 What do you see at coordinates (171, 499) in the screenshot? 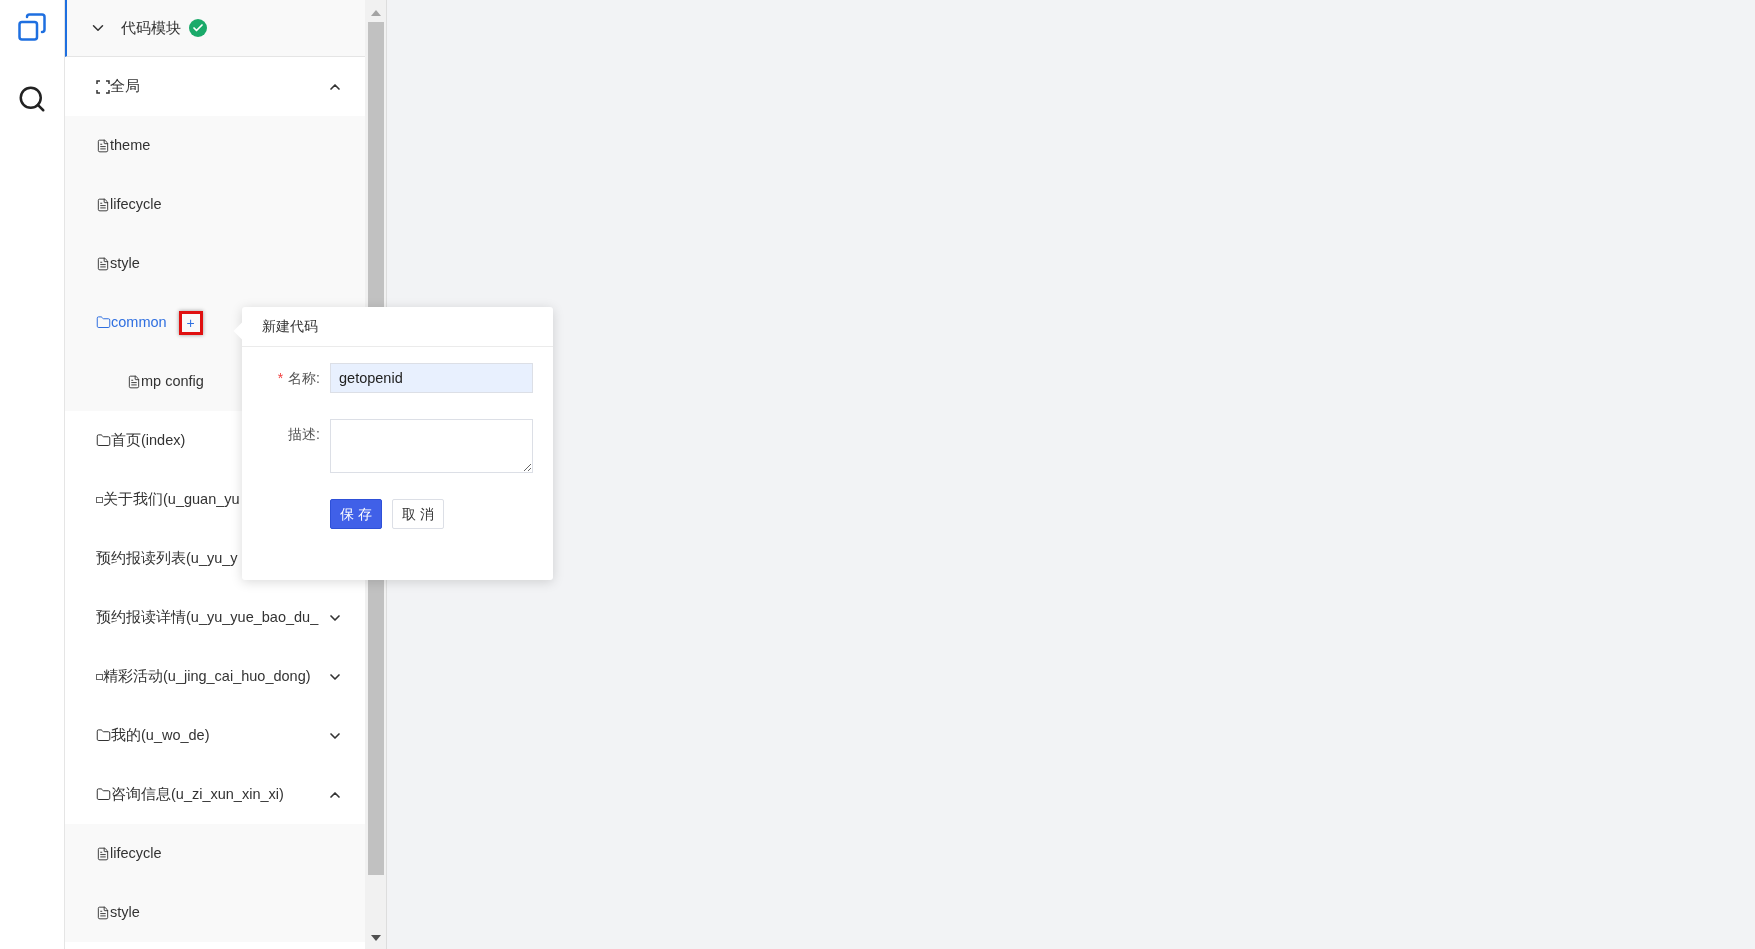
I see `item-label: 关于我们(u_guan_yu` at bounding box center [171, 499].